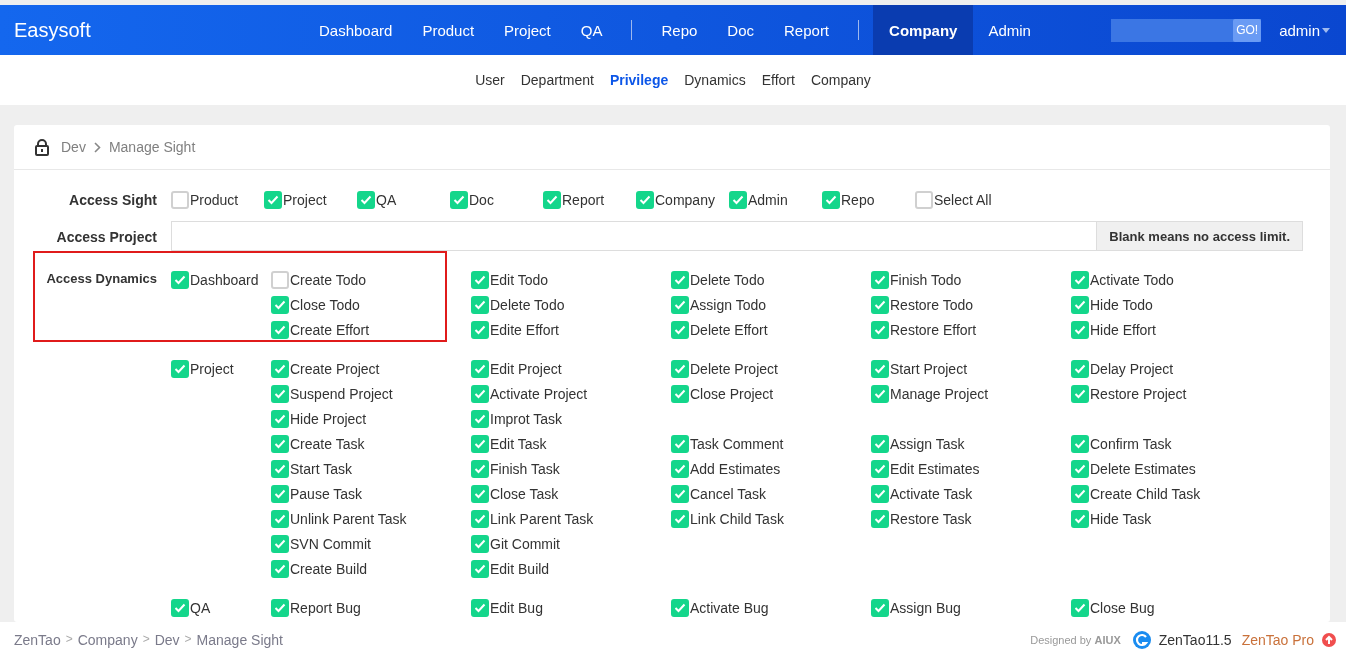 This screenshot has height=657, width=1346. Describe the element at coordinates (1009, 30) in the screenshot. I see `nav-tab: Admin` at that location.